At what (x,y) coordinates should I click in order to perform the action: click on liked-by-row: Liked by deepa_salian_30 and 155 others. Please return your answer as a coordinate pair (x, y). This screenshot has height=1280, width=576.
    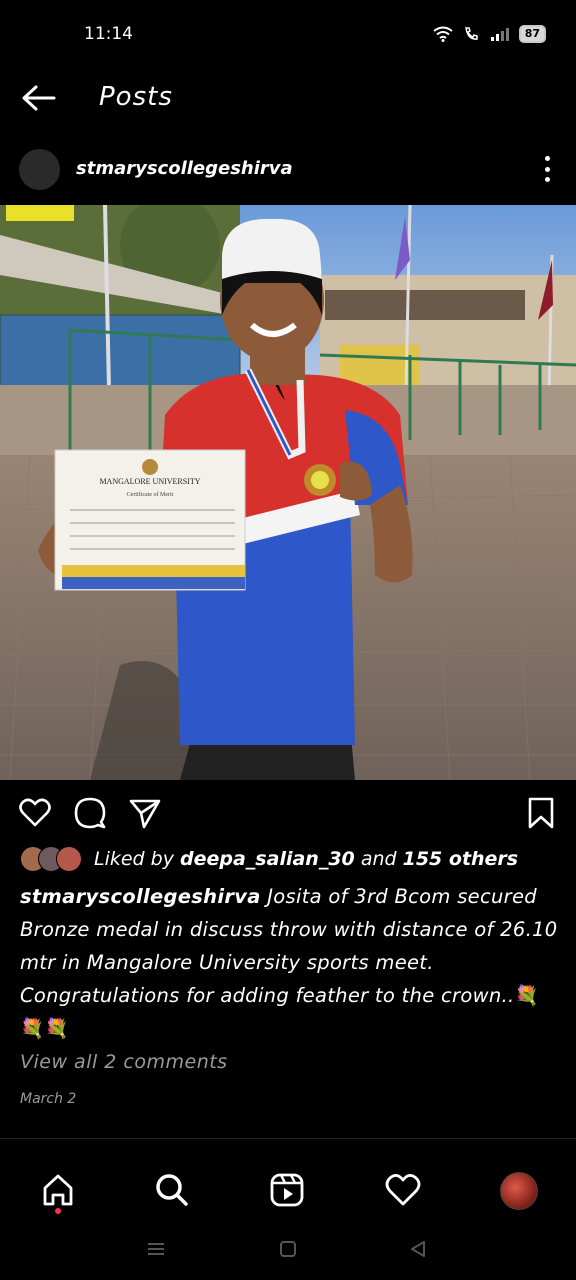
    Looking at the image, I should click on (269, 859).